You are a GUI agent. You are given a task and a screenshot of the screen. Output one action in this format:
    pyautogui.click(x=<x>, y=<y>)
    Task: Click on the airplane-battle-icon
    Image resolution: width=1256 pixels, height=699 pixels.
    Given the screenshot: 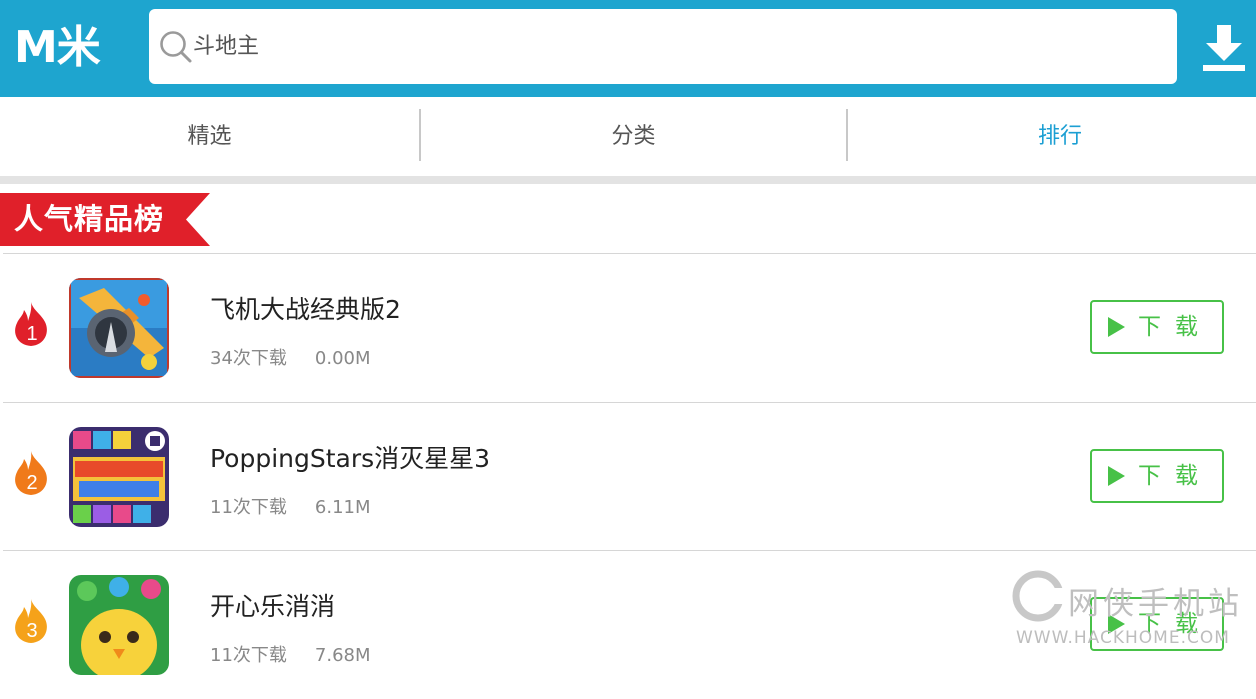 What is the action you would take?
    pyautogui.click(x=119, y=328)
    